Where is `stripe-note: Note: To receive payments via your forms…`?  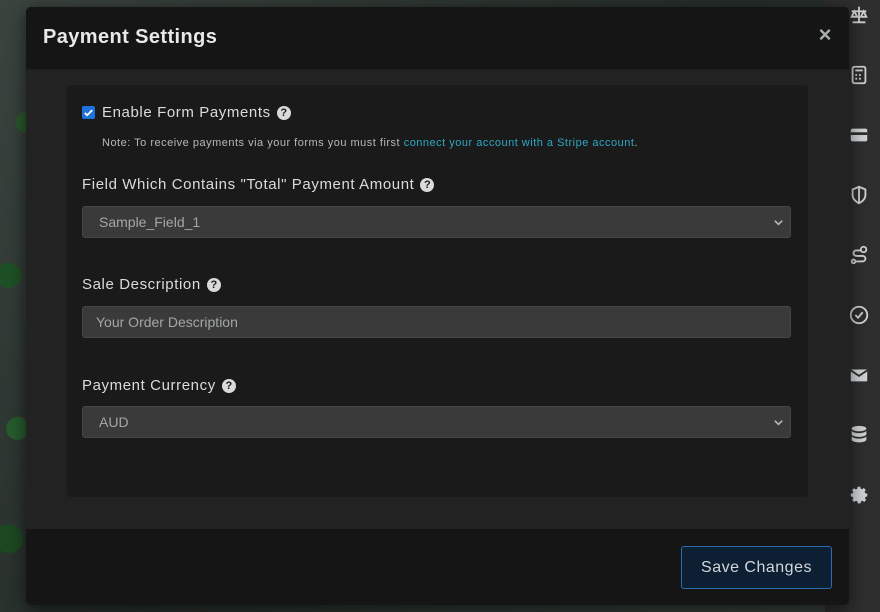 stripe-note: Note: To receive payments via your forms… is located at coordinates (370, 143).